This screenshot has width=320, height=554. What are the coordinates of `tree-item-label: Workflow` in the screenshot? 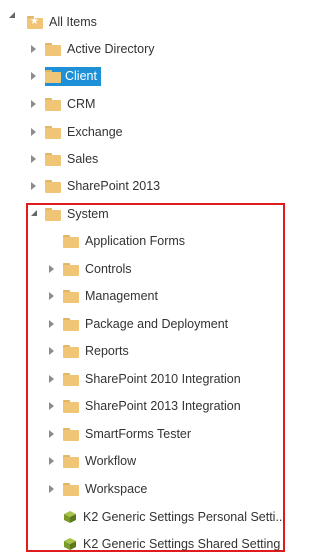 It's located at (111, 460).